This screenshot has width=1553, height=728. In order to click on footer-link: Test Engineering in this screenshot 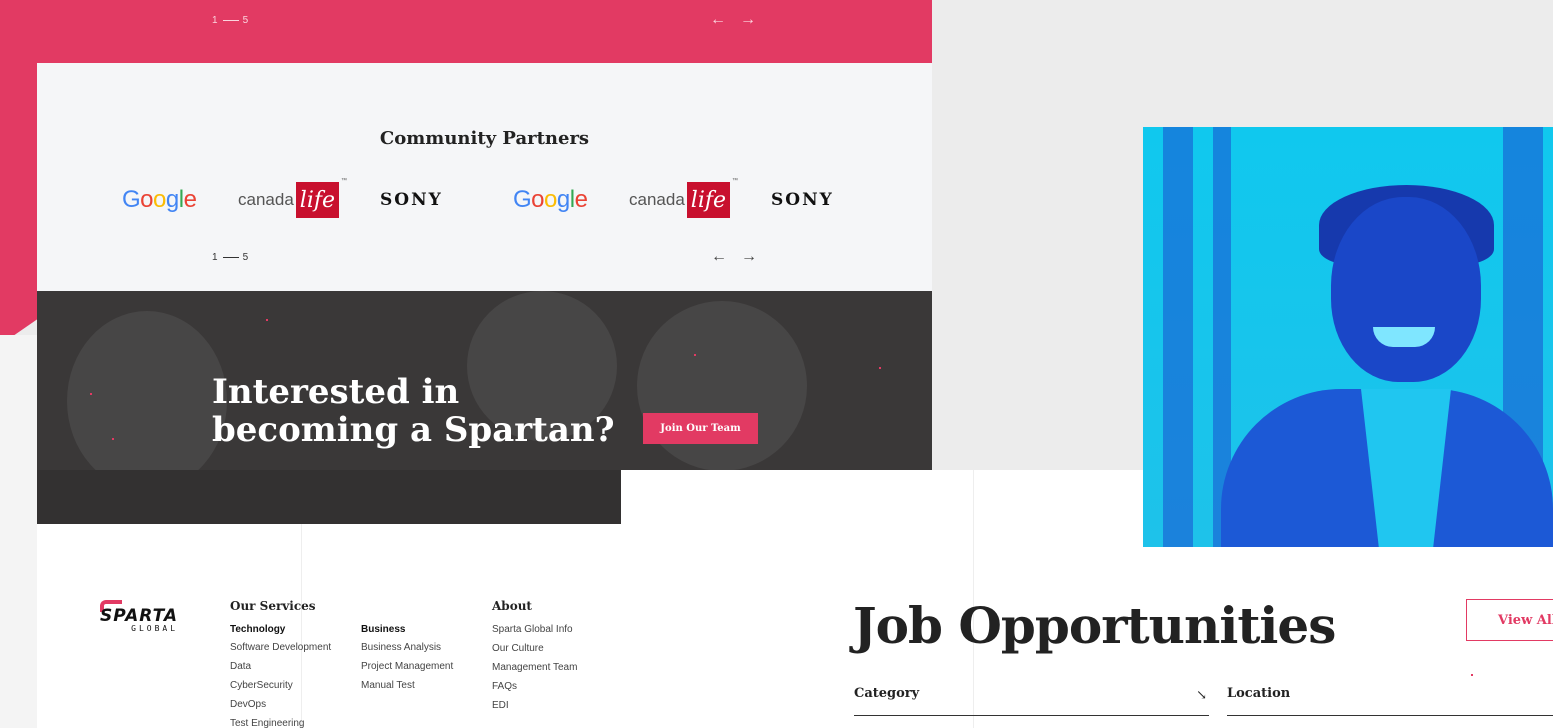, I will do `click(280, 723)`.